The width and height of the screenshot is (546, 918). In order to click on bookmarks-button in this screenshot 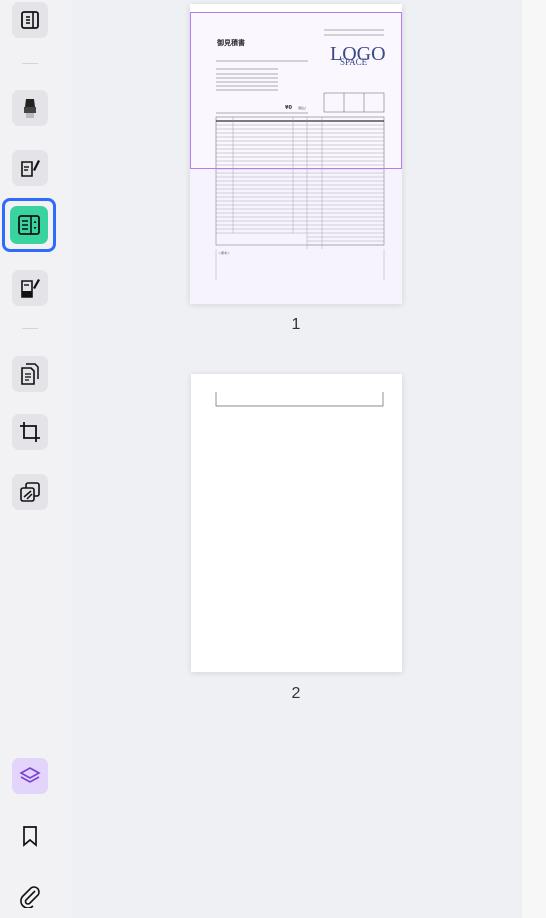, I will do `click(30, 836)`.